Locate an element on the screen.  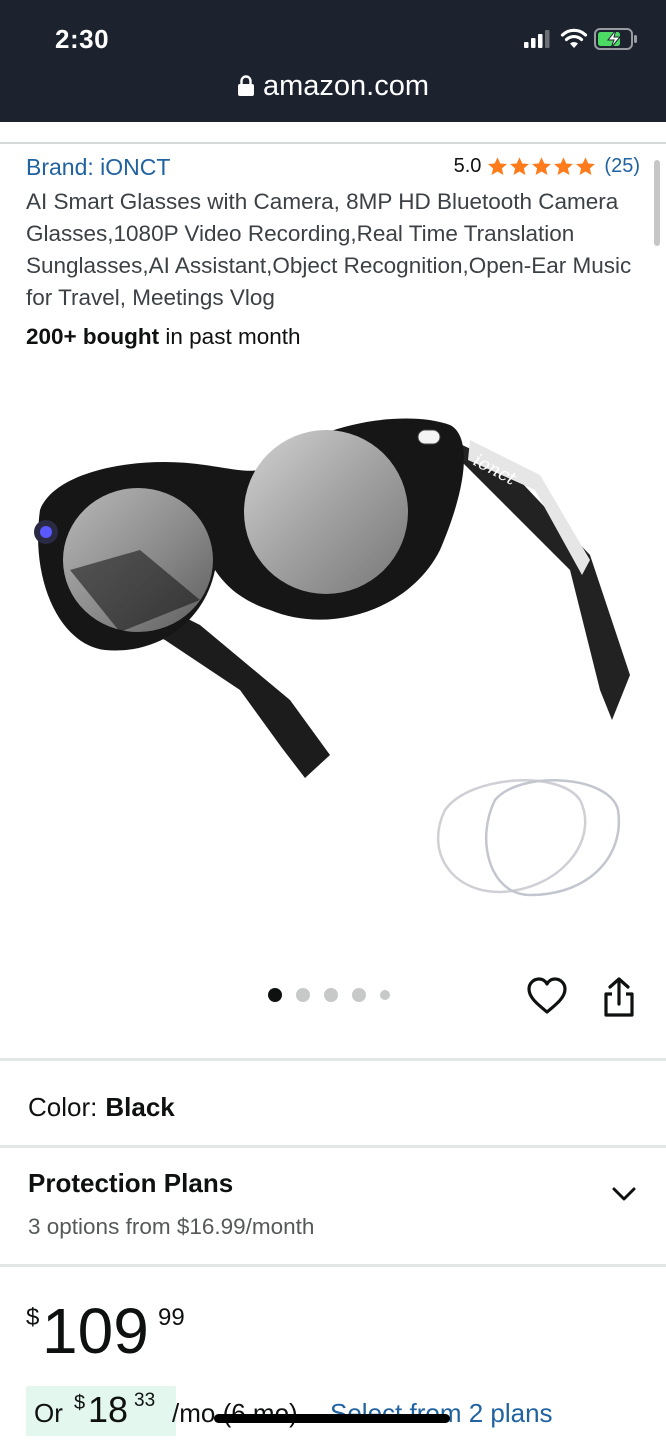
chevron-down-icon is located at coordinates (624, 1194).